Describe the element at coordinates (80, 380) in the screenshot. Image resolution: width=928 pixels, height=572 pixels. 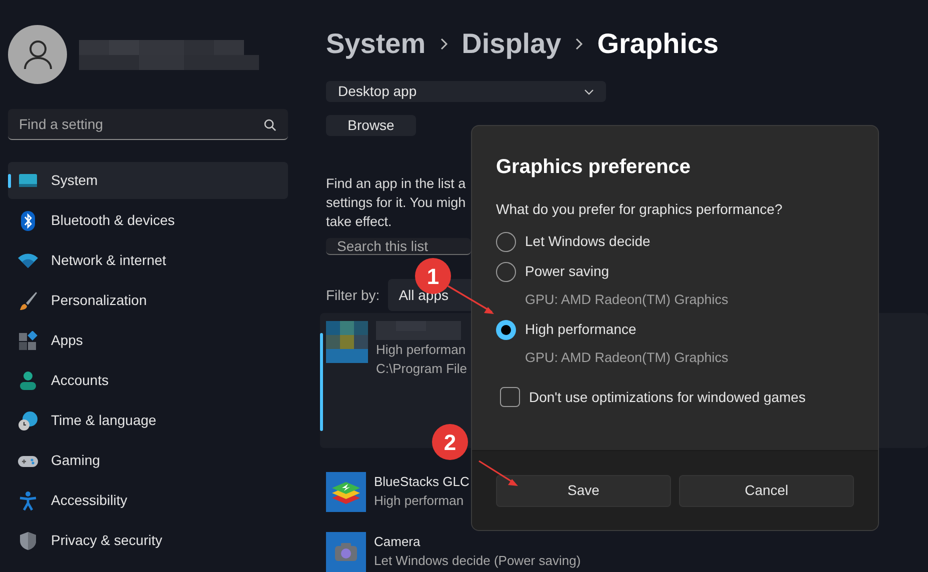
I see `nav-label: Accounts` at that location.